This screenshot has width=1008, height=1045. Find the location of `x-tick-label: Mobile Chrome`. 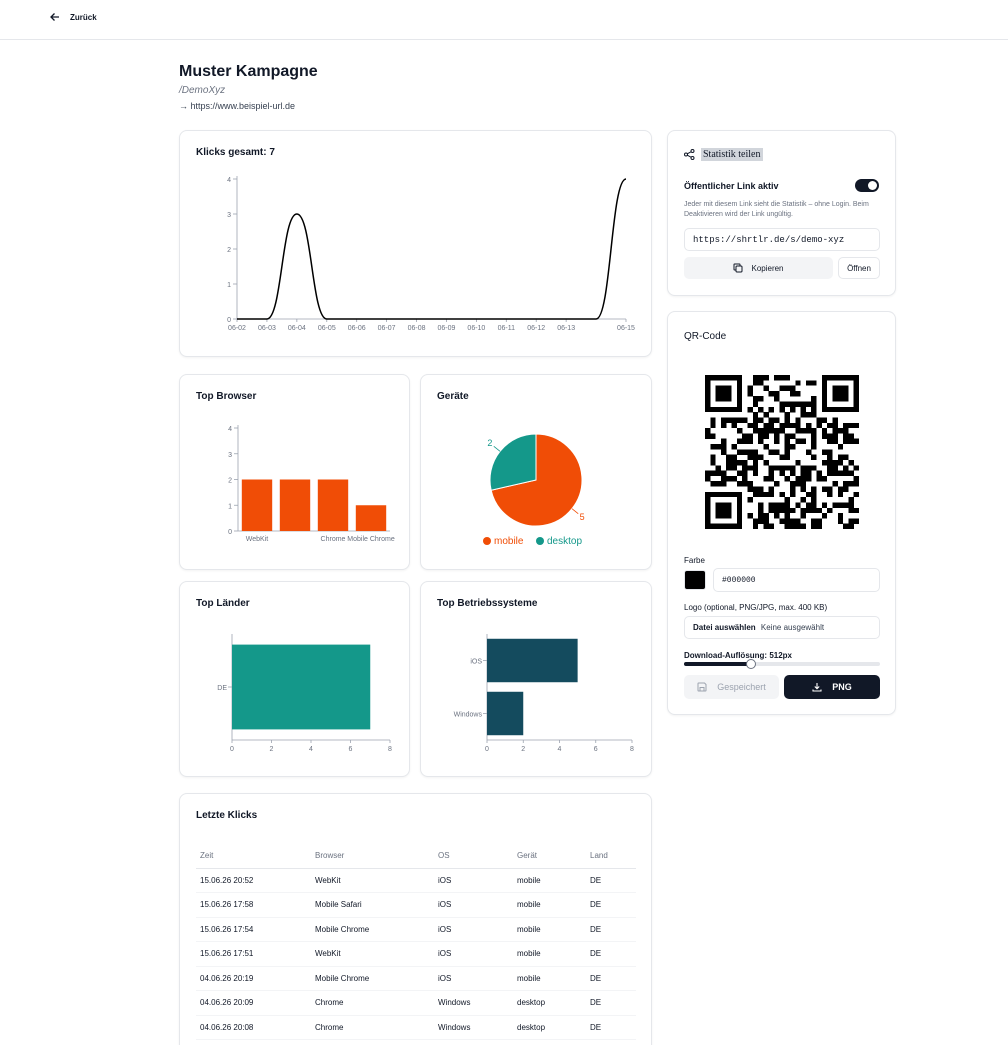

x-tick-label: Mobile Chrome is located at coordinates (371, 539).